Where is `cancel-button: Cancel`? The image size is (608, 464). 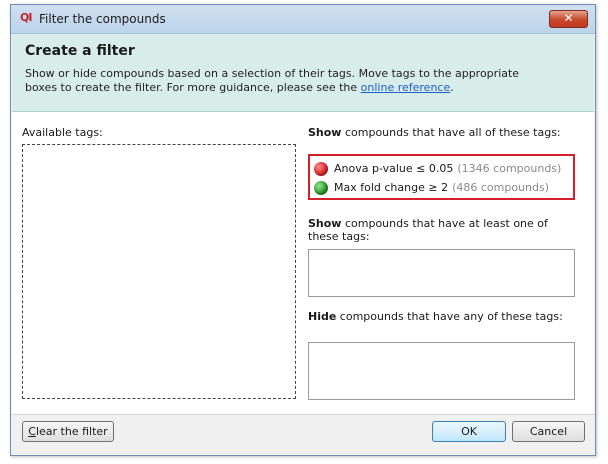 cancel-button: Cancel is located at coordinates (548, 431).